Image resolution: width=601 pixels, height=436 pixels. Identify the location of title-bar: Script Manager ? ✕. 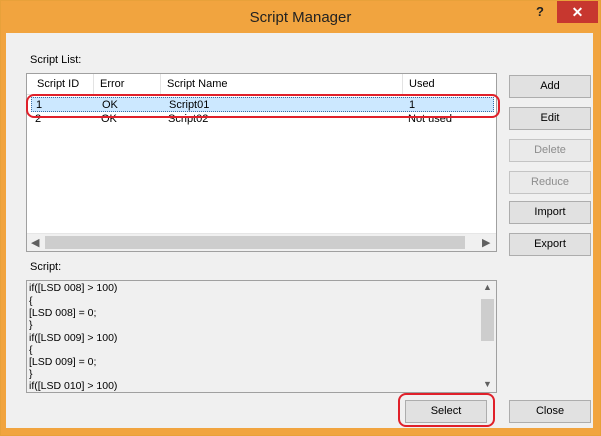
(300, 17).